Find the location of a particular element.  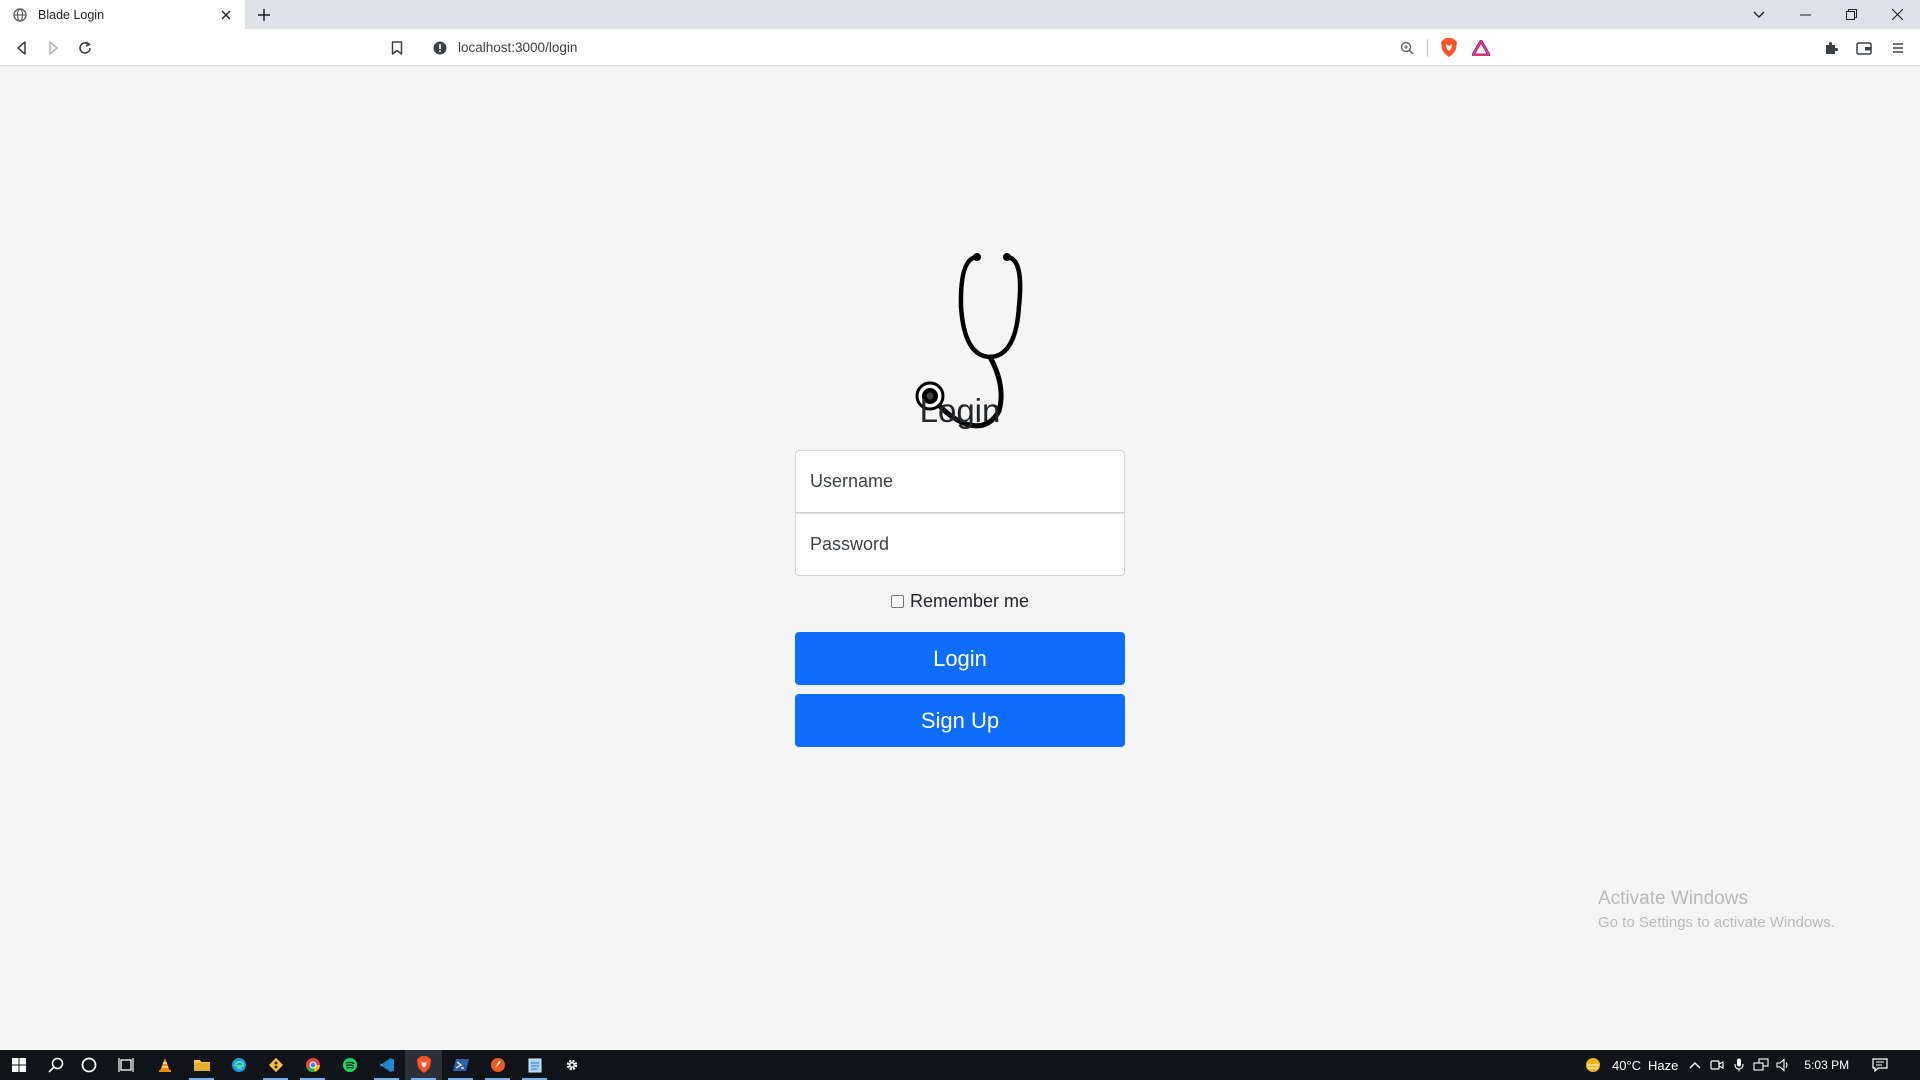

tab-blade-login: Blade Login is located at coordinates (122, 14).